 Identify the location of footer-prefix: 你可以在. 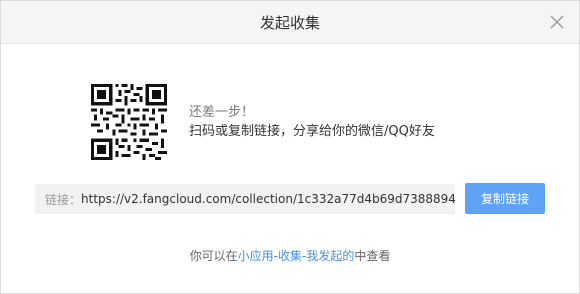
(213, 256).